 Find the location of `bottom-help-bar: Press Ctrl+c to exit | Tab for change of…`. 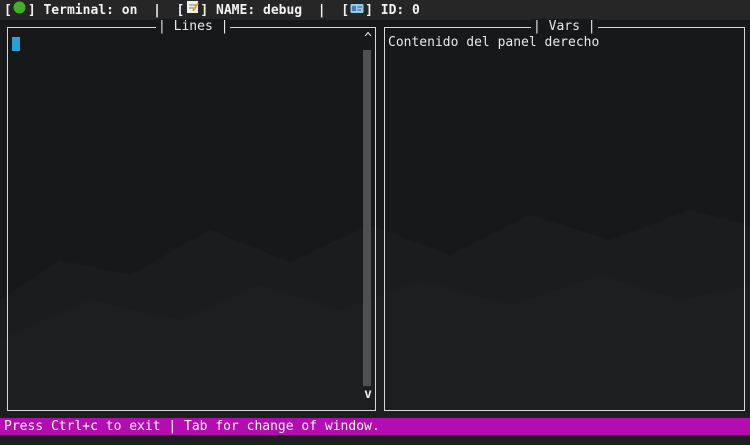

bottom-help-bar: Press Ctrl+c to exit | Tab for change of… is located at coordinates (375, 426).